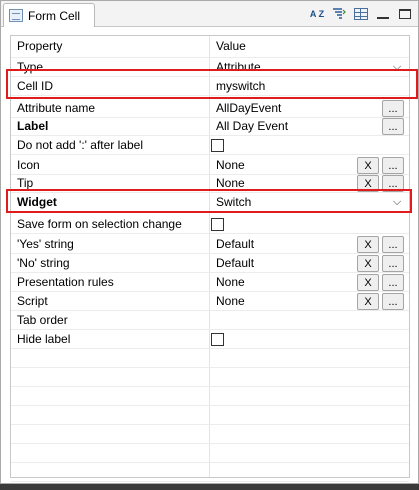  I want to click on property-name: Hide label, so click(44, 339).